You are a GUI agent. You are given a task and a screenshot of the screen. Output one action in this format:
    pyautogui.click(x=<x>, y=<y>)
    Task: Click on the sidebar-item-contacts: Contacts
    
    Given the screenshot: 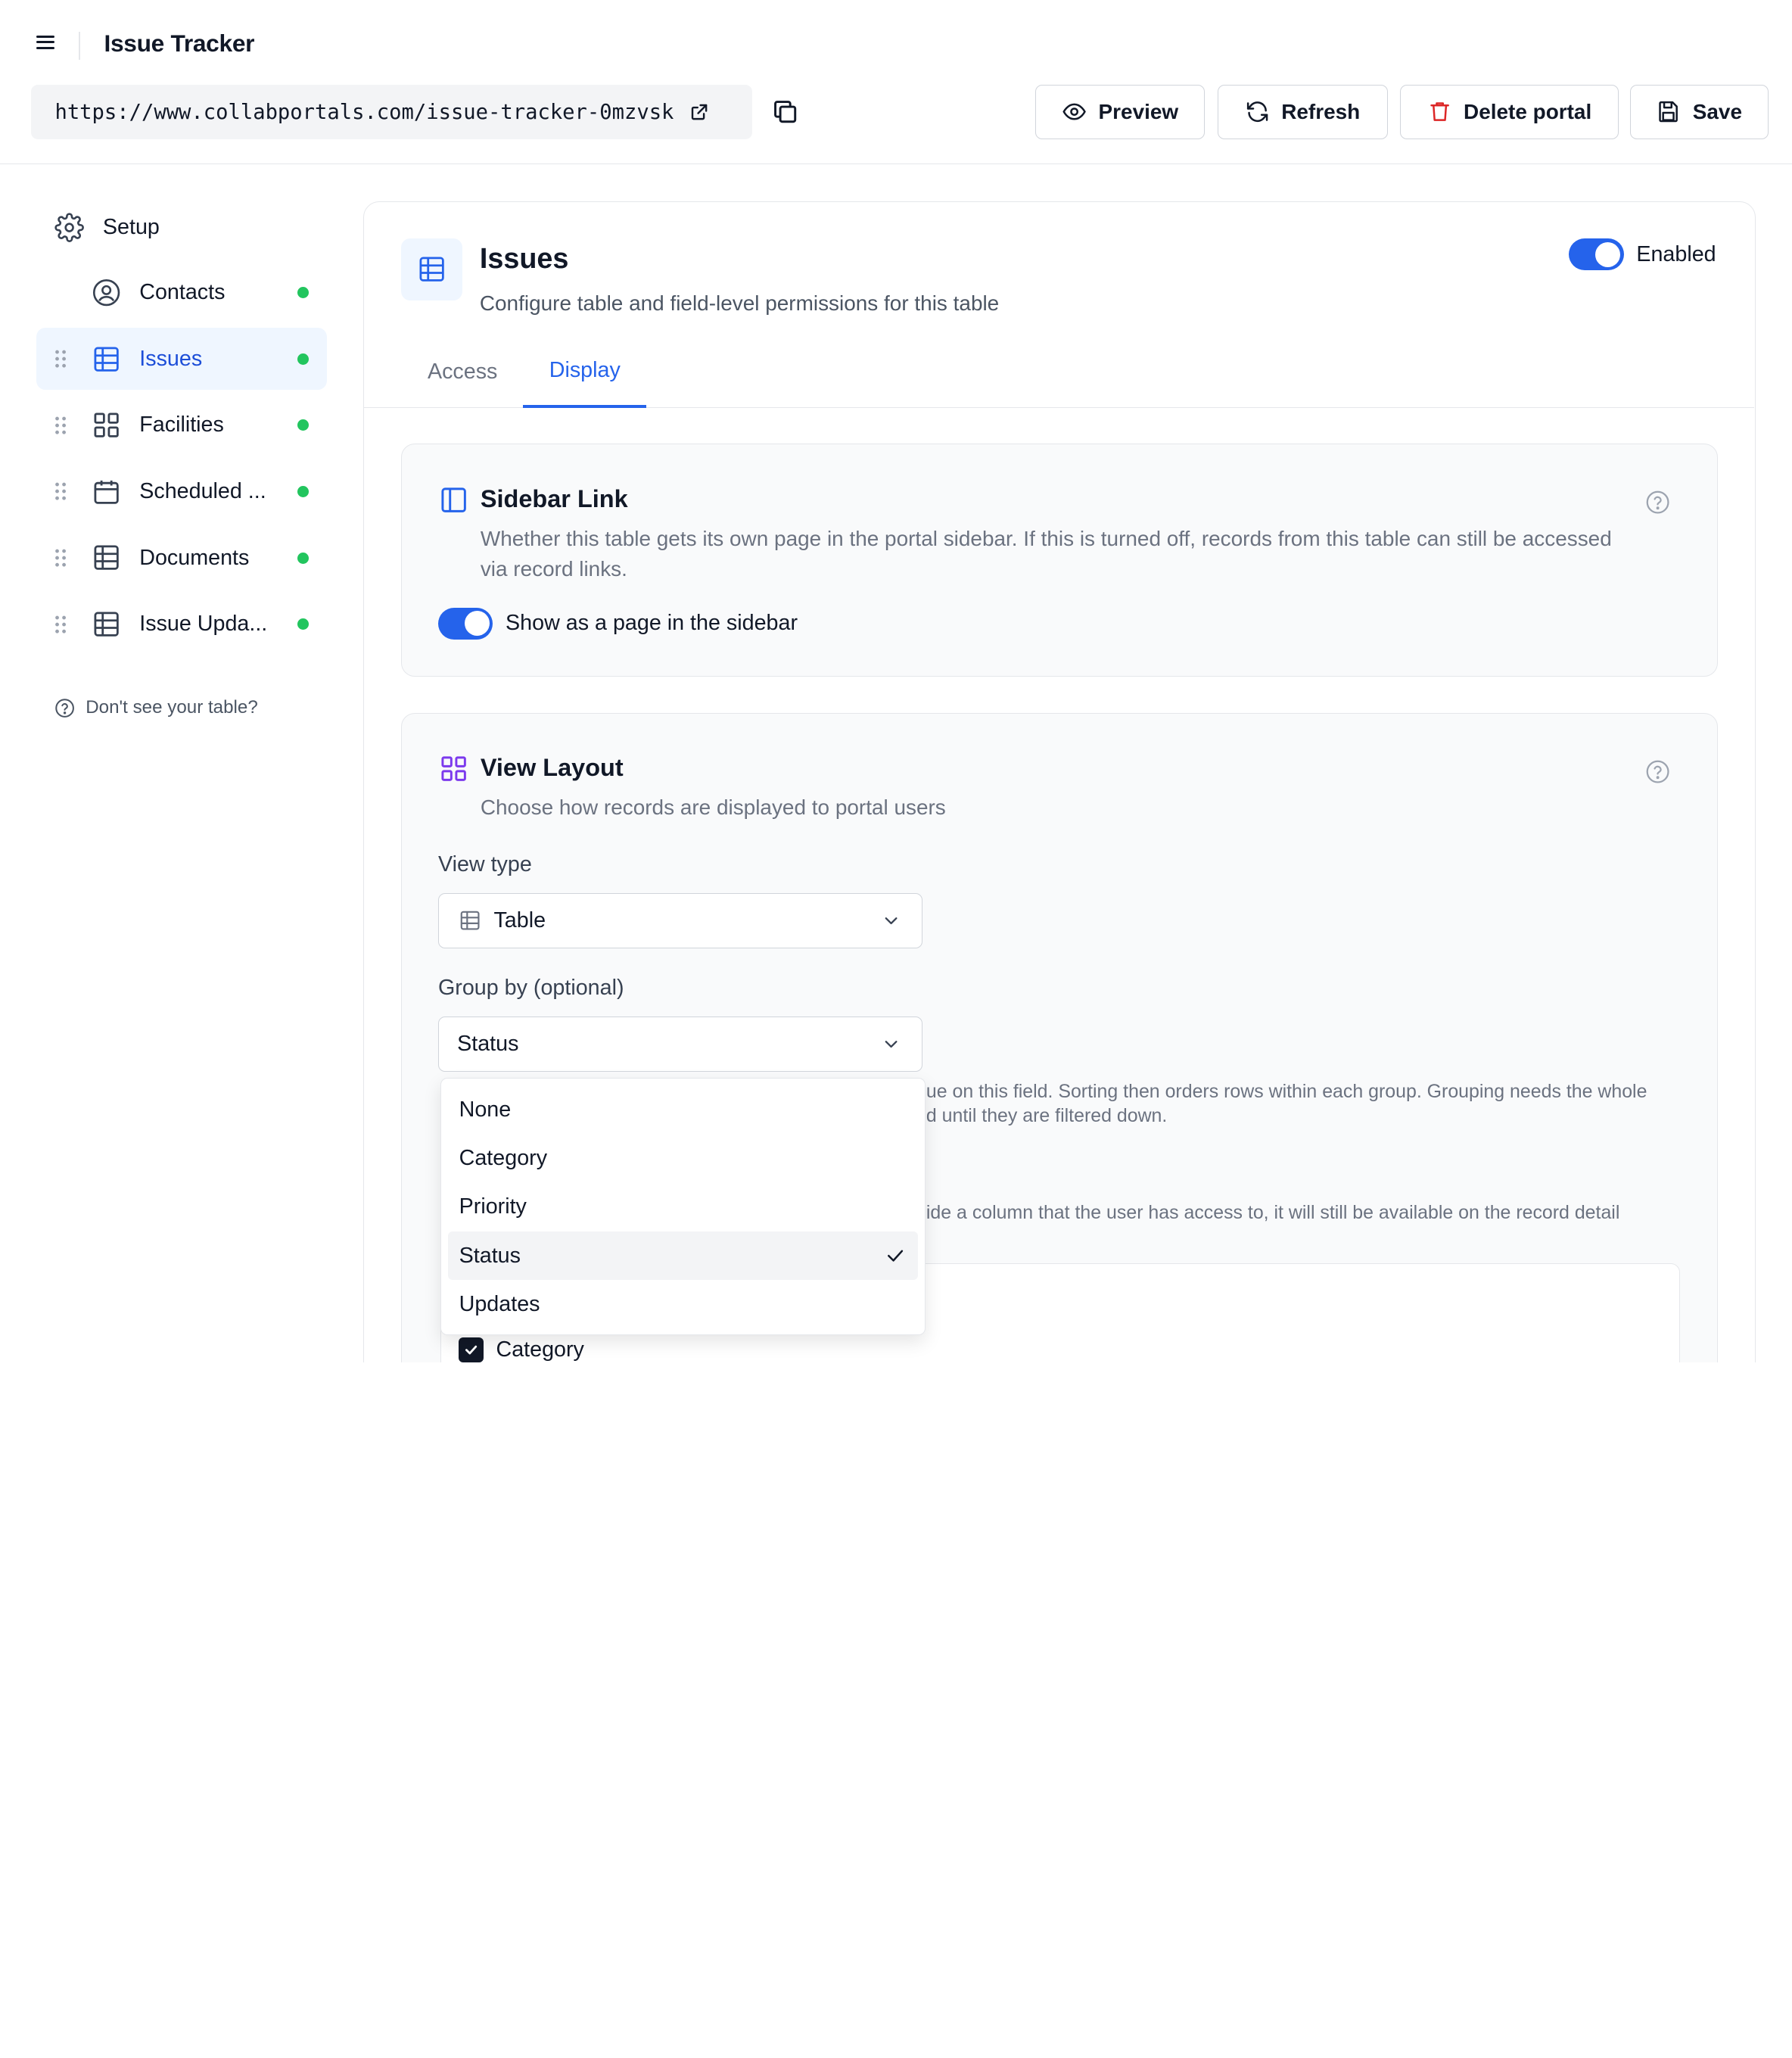 What is the action you would take?
    pyautogui.click(x=182, y=293)
    